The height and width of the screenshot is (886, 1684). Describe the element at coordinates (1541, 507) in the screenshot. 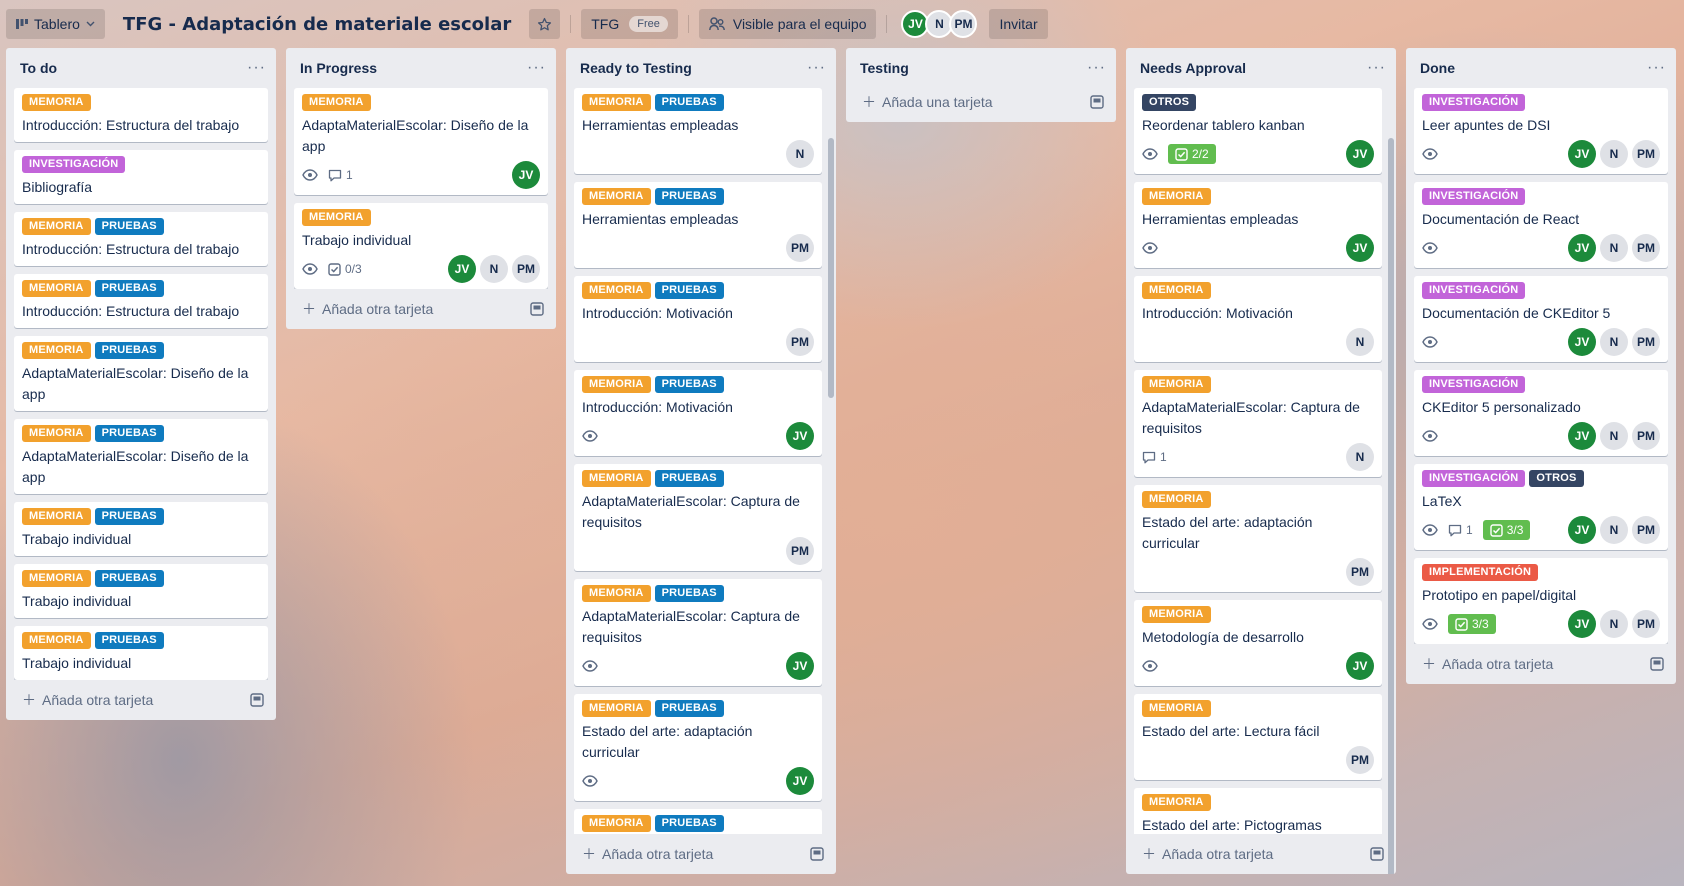

I see `card: INVESTIGACIÓN OTROS LaTeX 1 3/3 JV N PM` at that location.